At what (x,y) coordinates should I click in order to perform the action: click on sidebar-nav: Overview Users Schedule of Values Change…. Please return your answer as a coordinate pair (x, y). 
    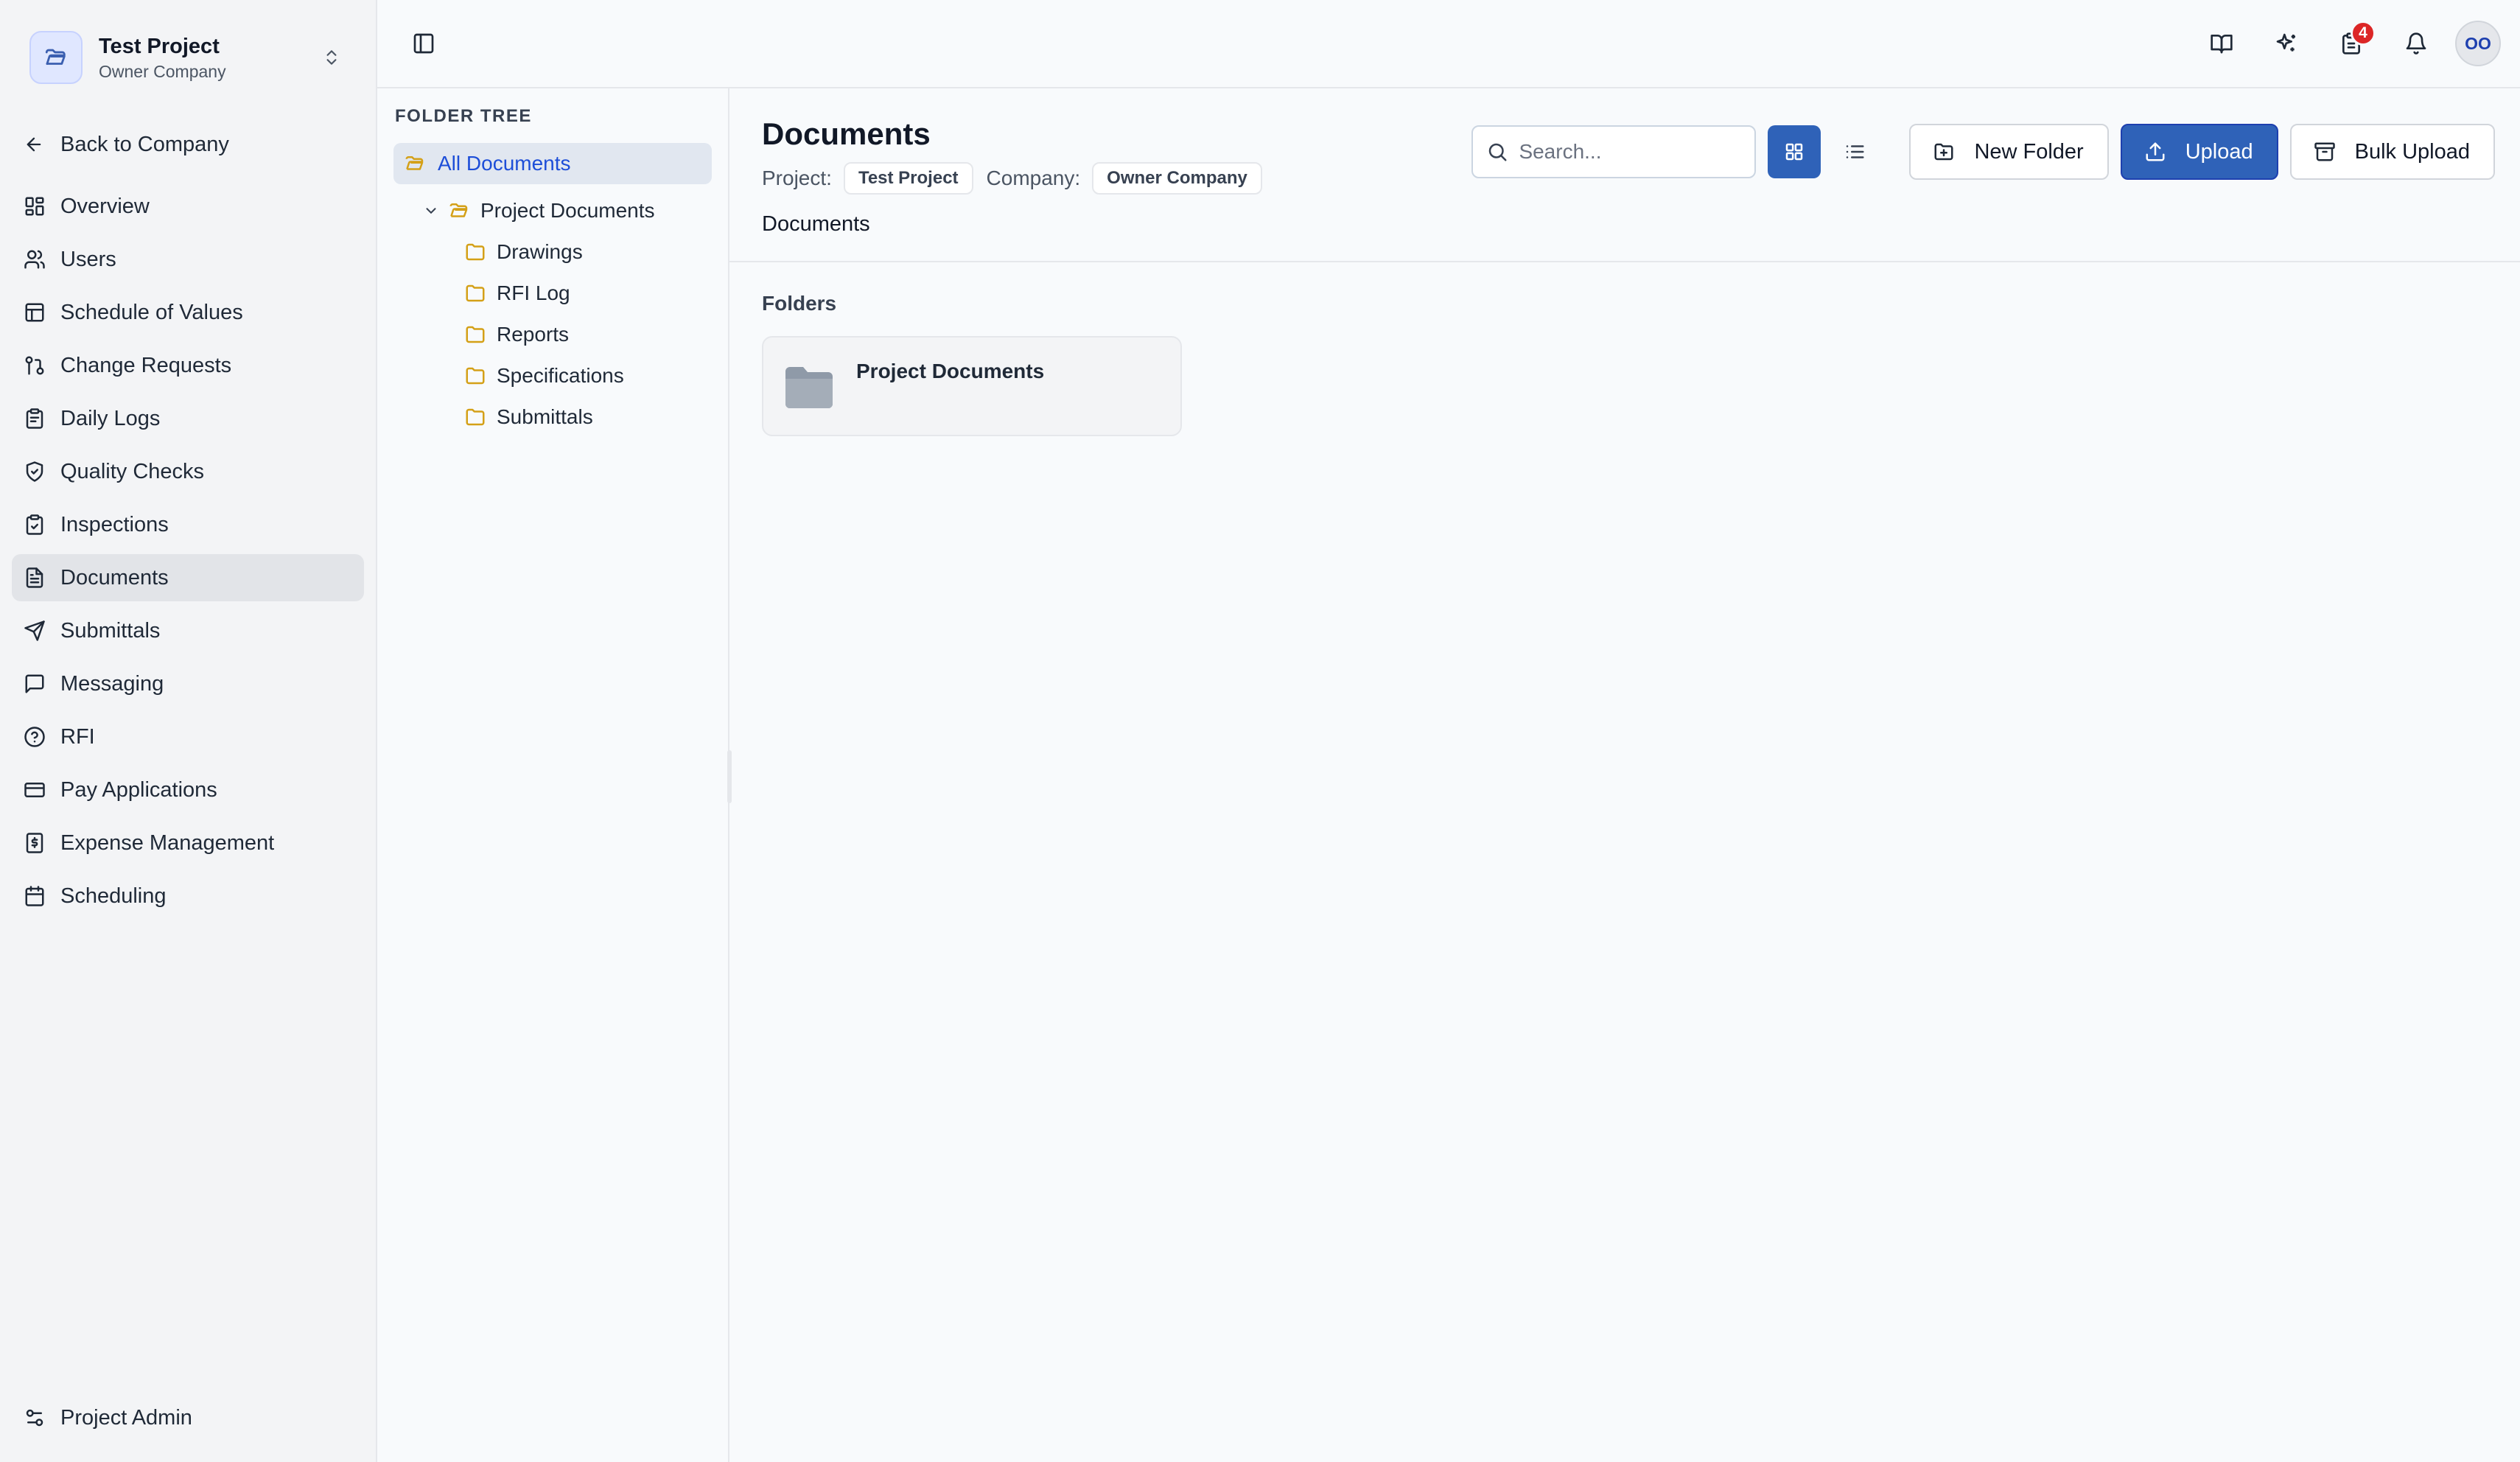
    Looking at the image, I should click on (188, 554).